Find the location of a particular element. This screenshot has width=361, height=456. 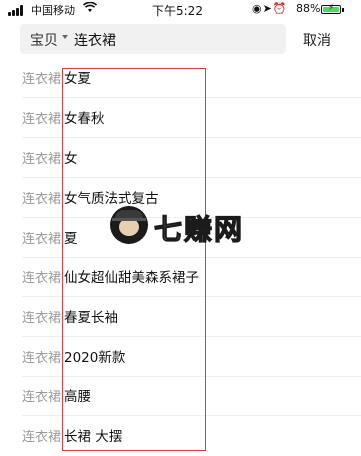

wifi-icon is located at coordinates (90, 8).